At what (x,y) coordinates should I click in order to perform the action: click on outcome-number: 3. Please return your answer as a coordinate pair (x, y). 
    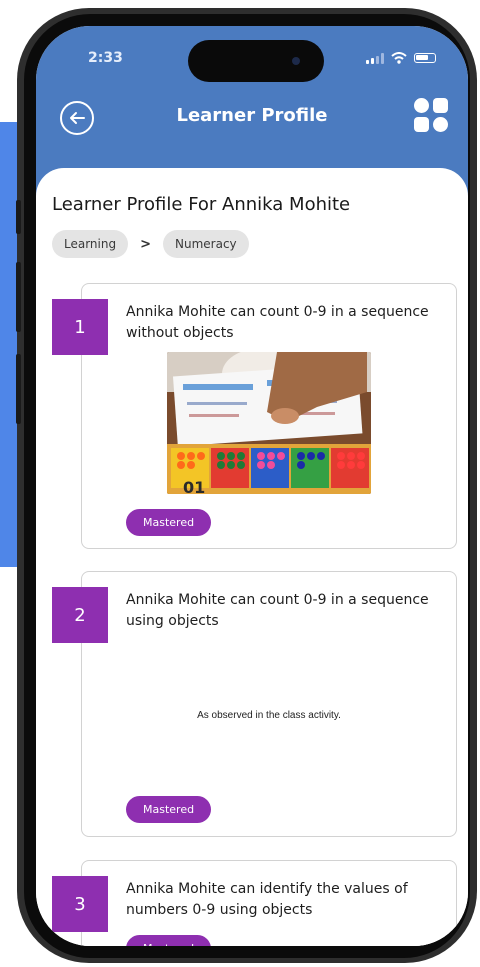
    Looking at the image, I should click on (80, 904).